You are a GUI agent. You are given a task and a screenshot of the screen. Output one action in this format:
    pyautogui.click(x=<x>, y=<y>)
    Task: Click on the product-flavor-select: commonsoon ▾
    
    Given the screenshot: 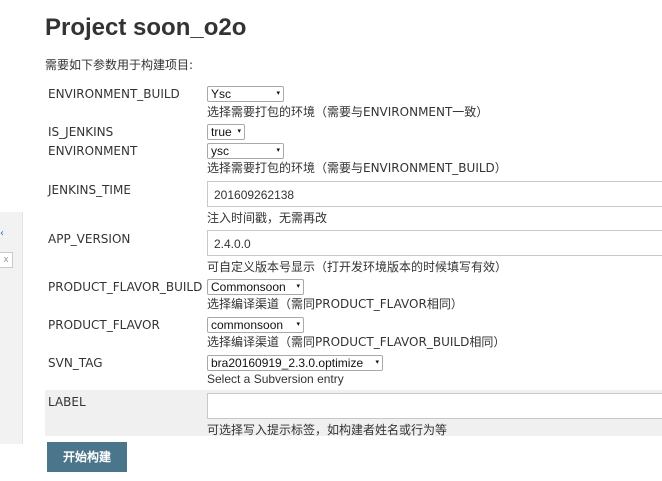 What is the action you would take?
    pyautogui.click(x=255, y=325)
    